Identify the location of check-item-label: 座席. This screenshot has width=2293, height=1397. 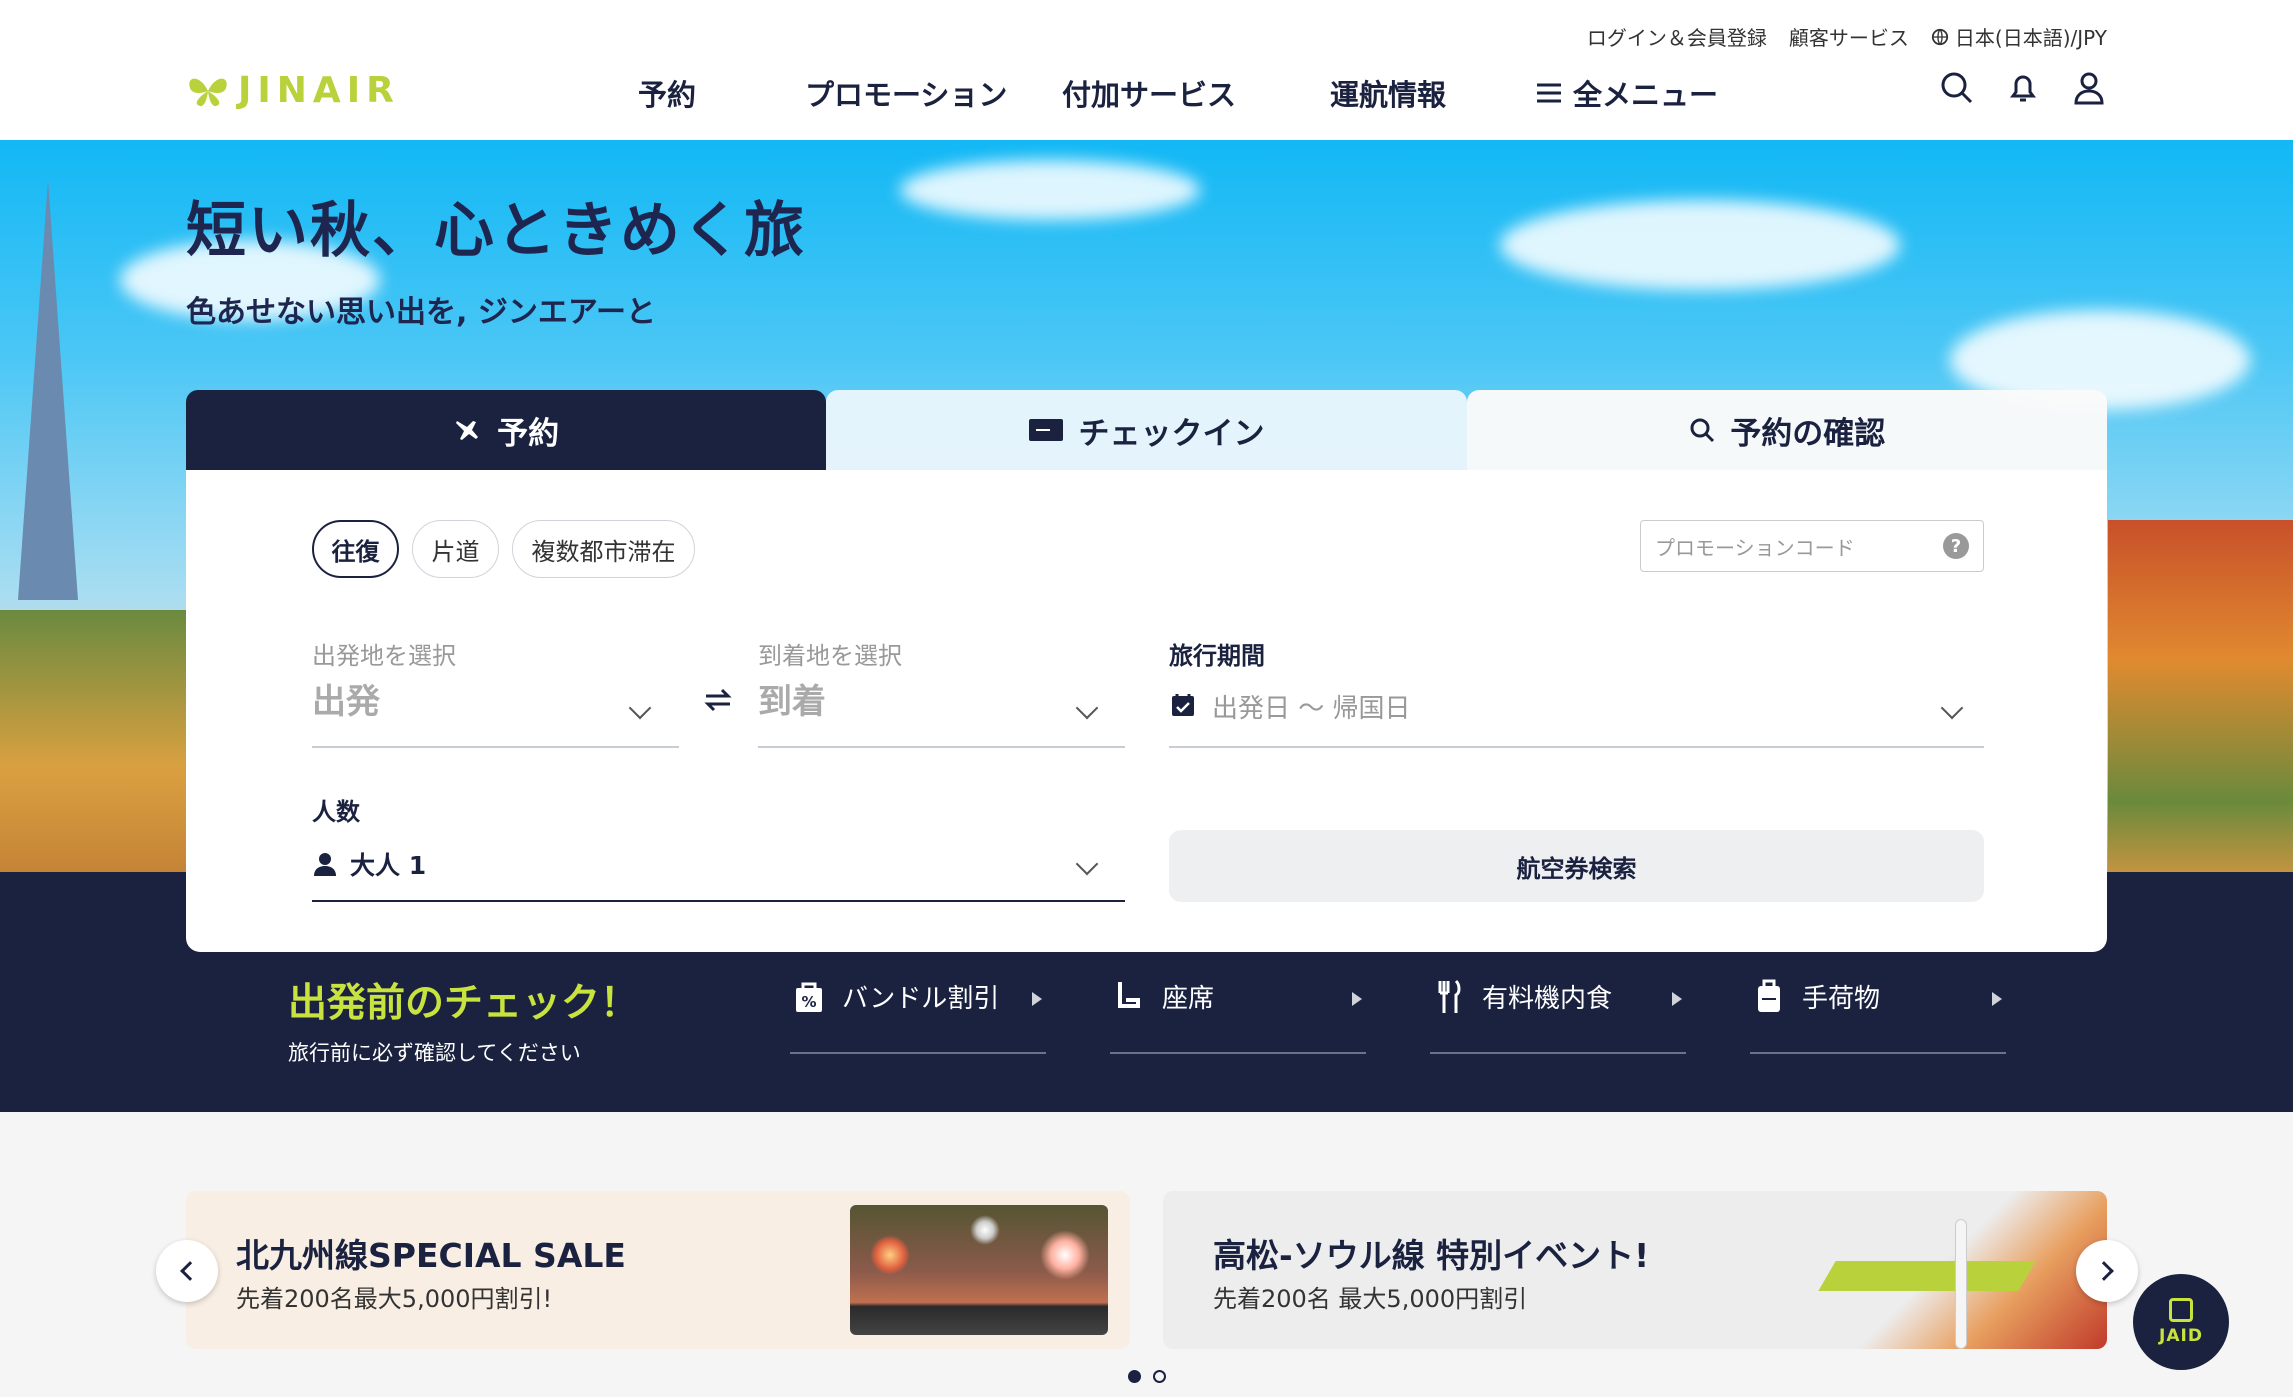
(1188, 999).